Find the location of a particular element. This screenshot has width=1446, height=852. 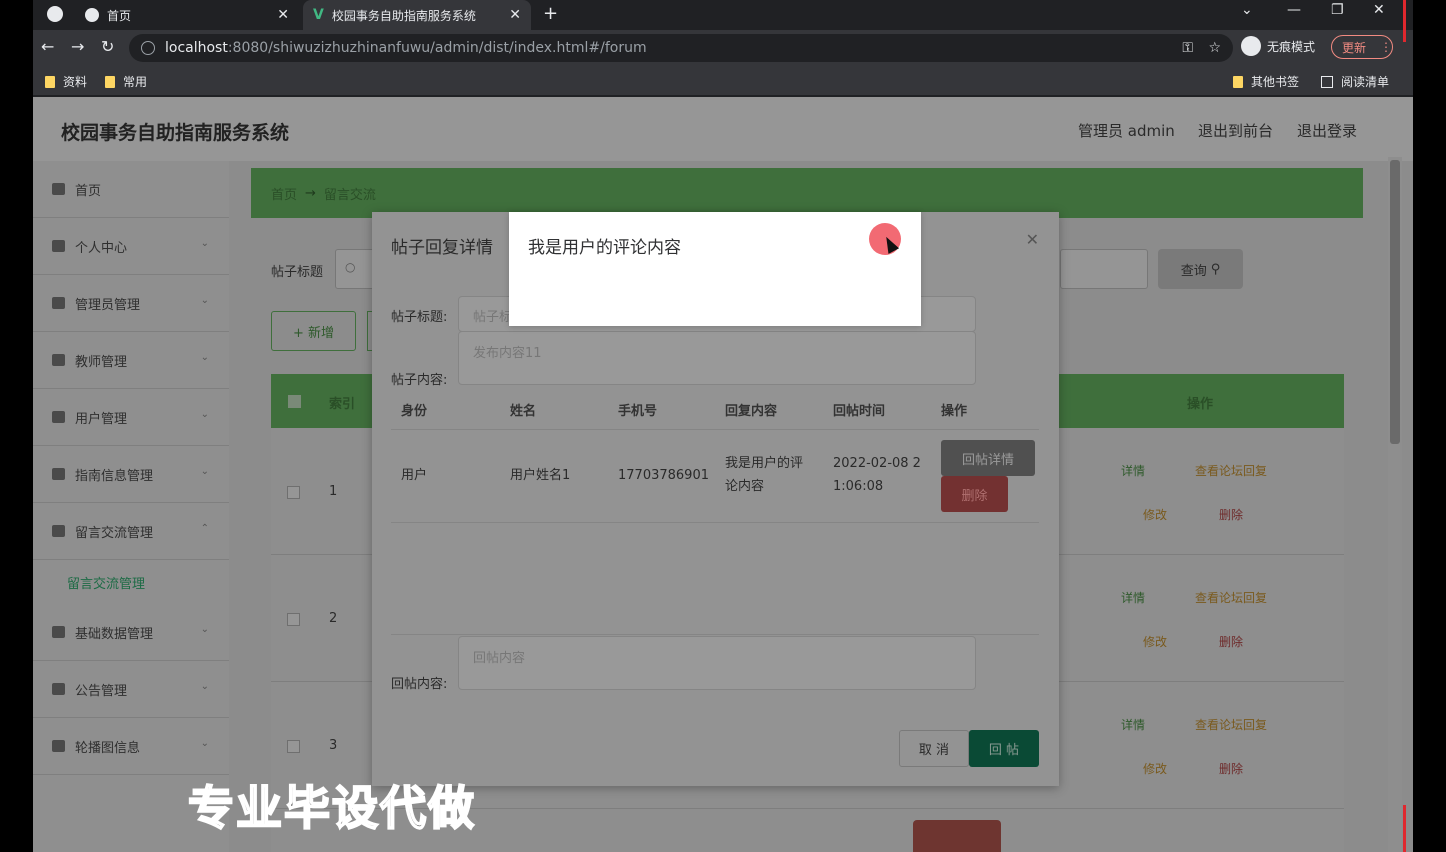

tab-search-icon: ⌄ is located at coordinates (1247, 10).